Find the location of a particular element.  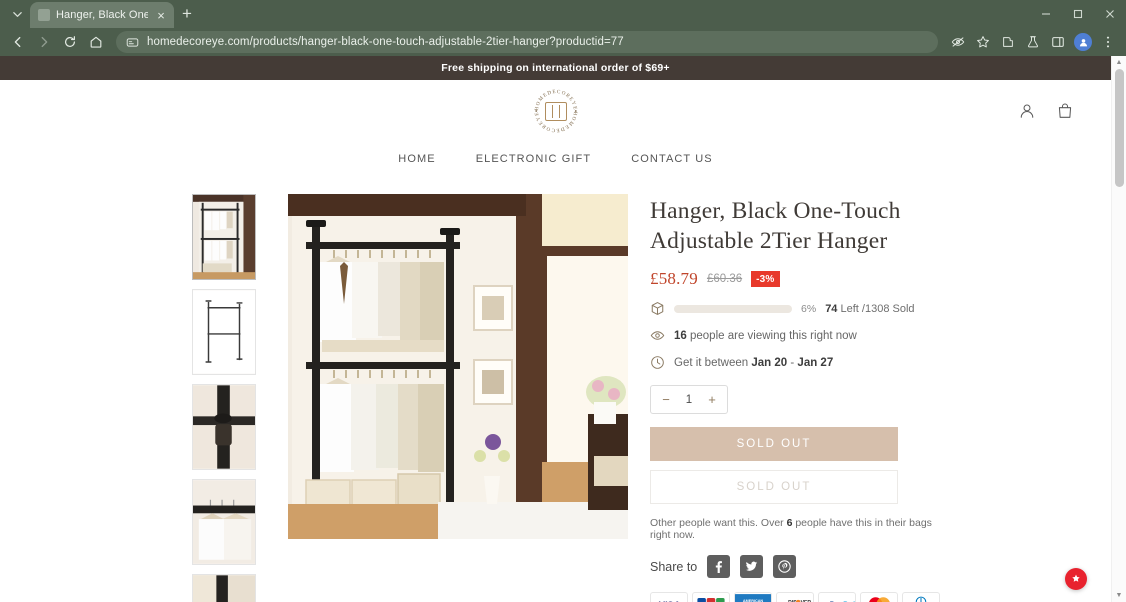

window-maximize-icon is located at coordinates (1078, 14).